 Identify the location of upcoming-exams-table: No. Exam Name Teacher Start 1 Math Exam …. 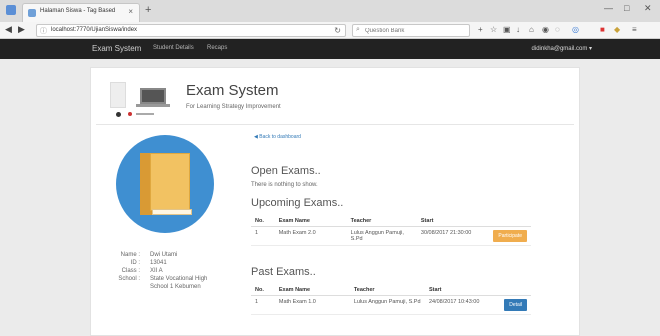
(391, 231).